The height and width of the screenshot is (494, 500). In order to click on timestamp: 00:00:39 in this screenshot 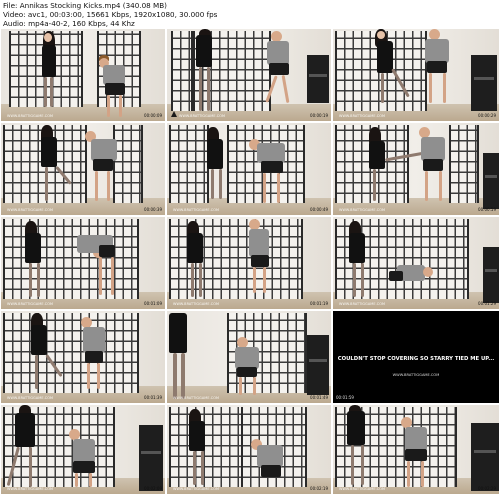, I will do `click(153, 209)`.